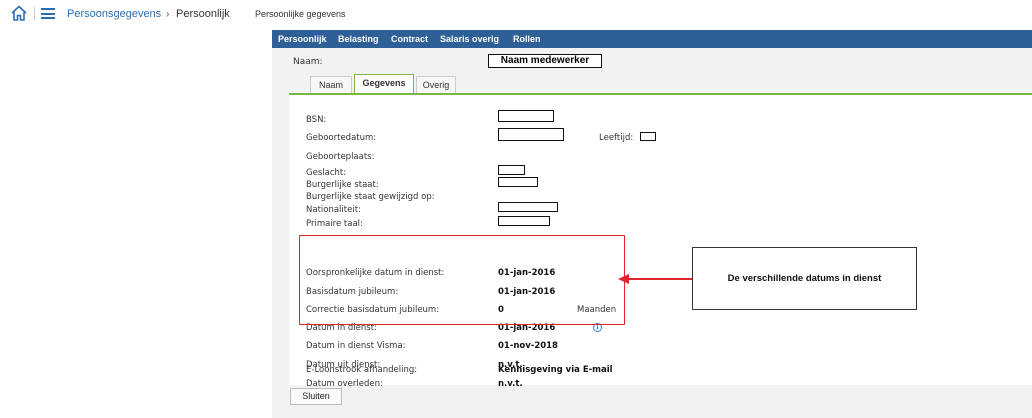 The height and width of the screenshot is (418, 1032). What do you see at coordinates (48, 13) in the screenshot?
I see `hamburger-menu-icon` at bounding box center [48, 13].